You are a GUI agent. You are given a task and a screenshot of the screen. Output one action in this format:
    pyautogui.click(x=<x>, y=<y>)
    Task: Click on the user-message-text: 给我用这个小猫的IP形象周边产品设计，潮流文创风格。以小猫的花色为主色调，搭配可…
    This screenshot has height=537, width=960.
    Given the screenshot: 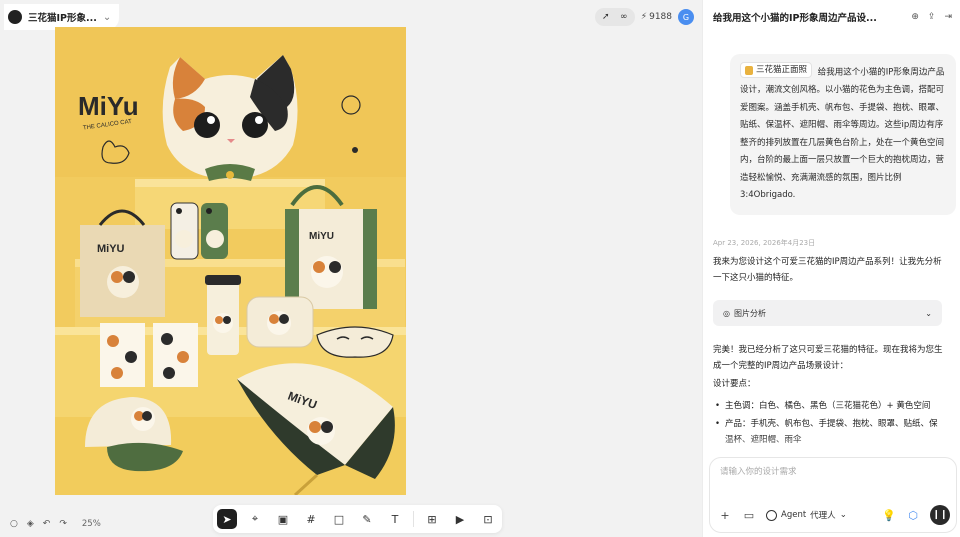 What is the action you would take?
    pyautogui.click(x=842, y=134)
    